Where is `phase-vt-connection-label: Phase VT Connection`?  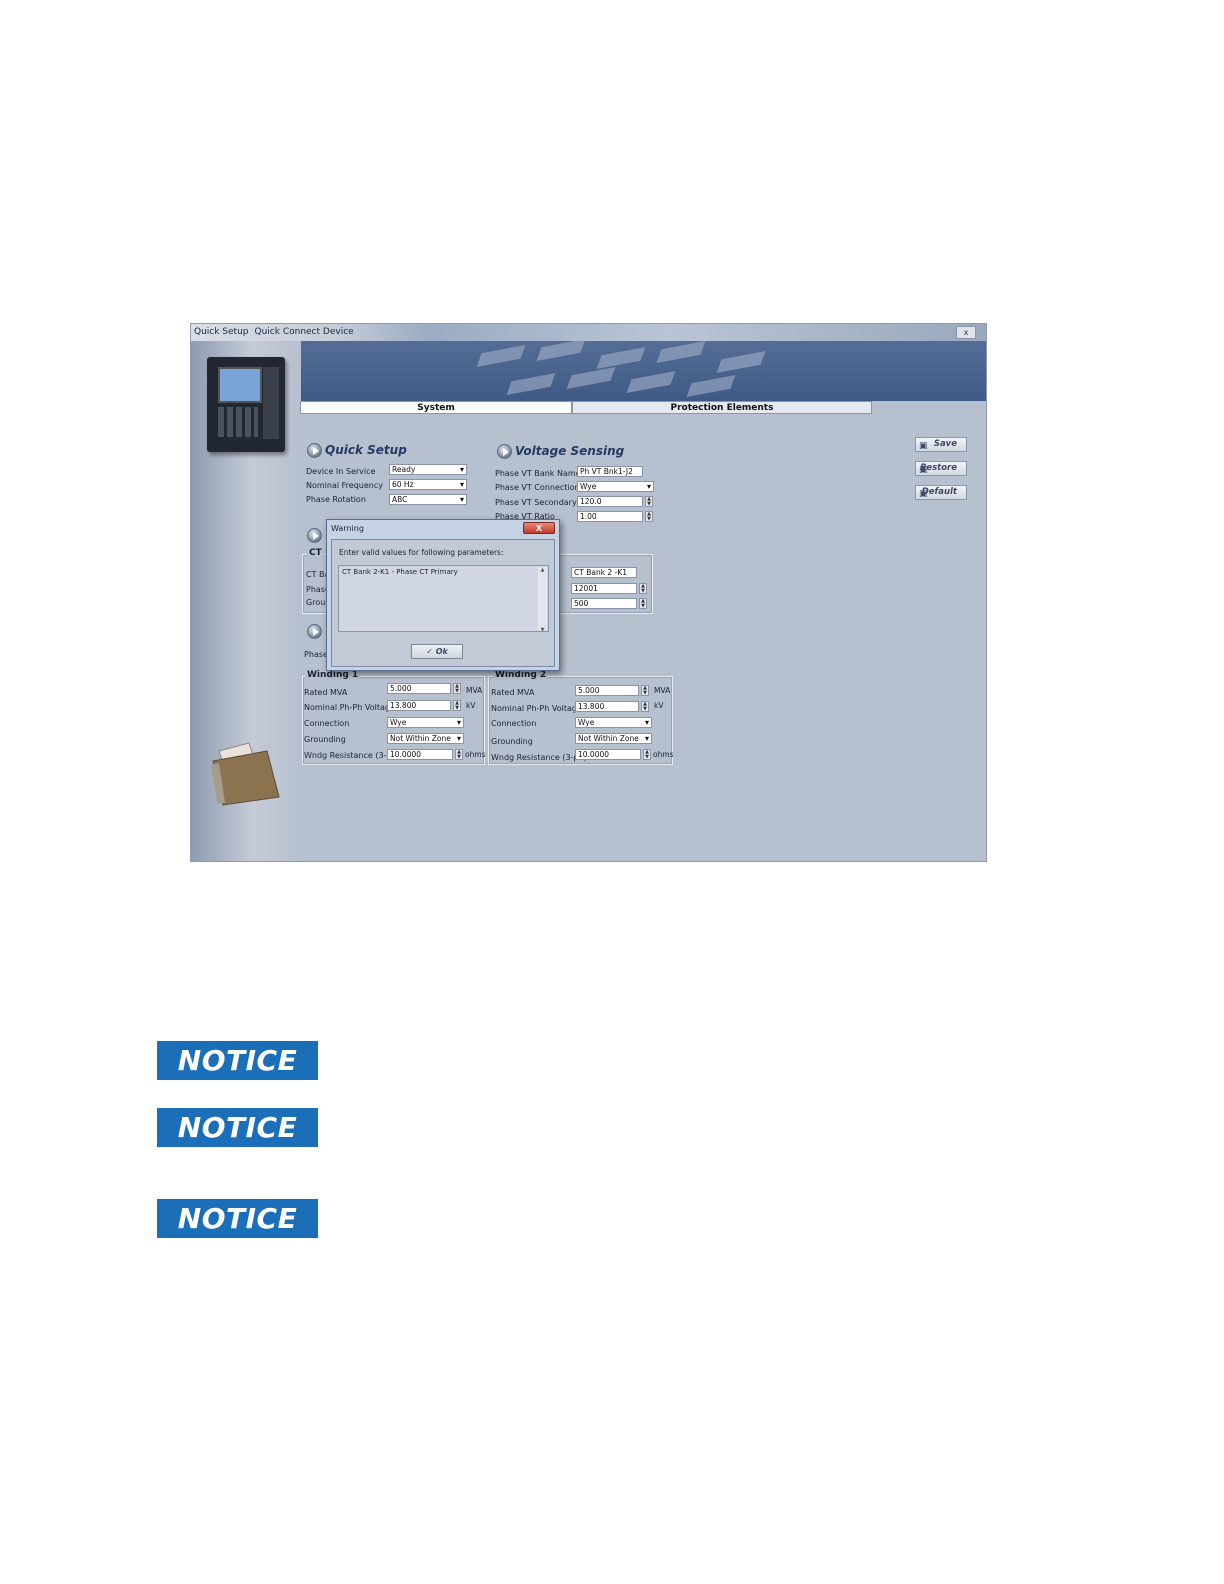
phase-vt-connection-label: Phase VT Connection is located at coordinates (537, 487).